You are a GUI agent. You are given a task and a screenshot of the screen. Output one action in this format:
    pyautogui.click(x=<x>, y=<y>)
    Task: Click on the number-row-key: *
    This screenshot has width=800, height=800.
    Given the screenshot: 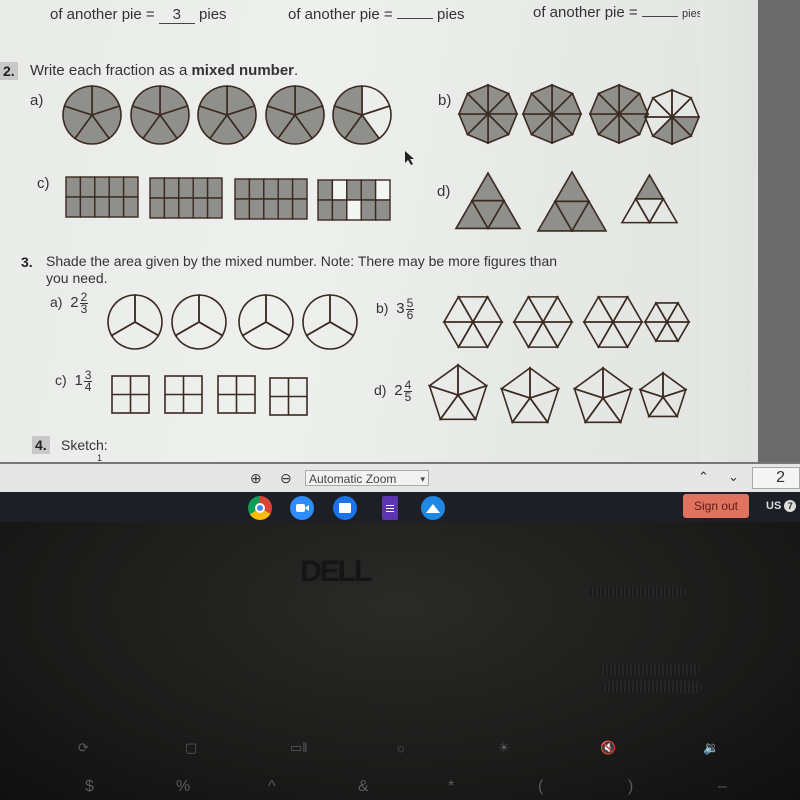 What is the action you would take?
    pyautogui.click(x=451, y=787)
    